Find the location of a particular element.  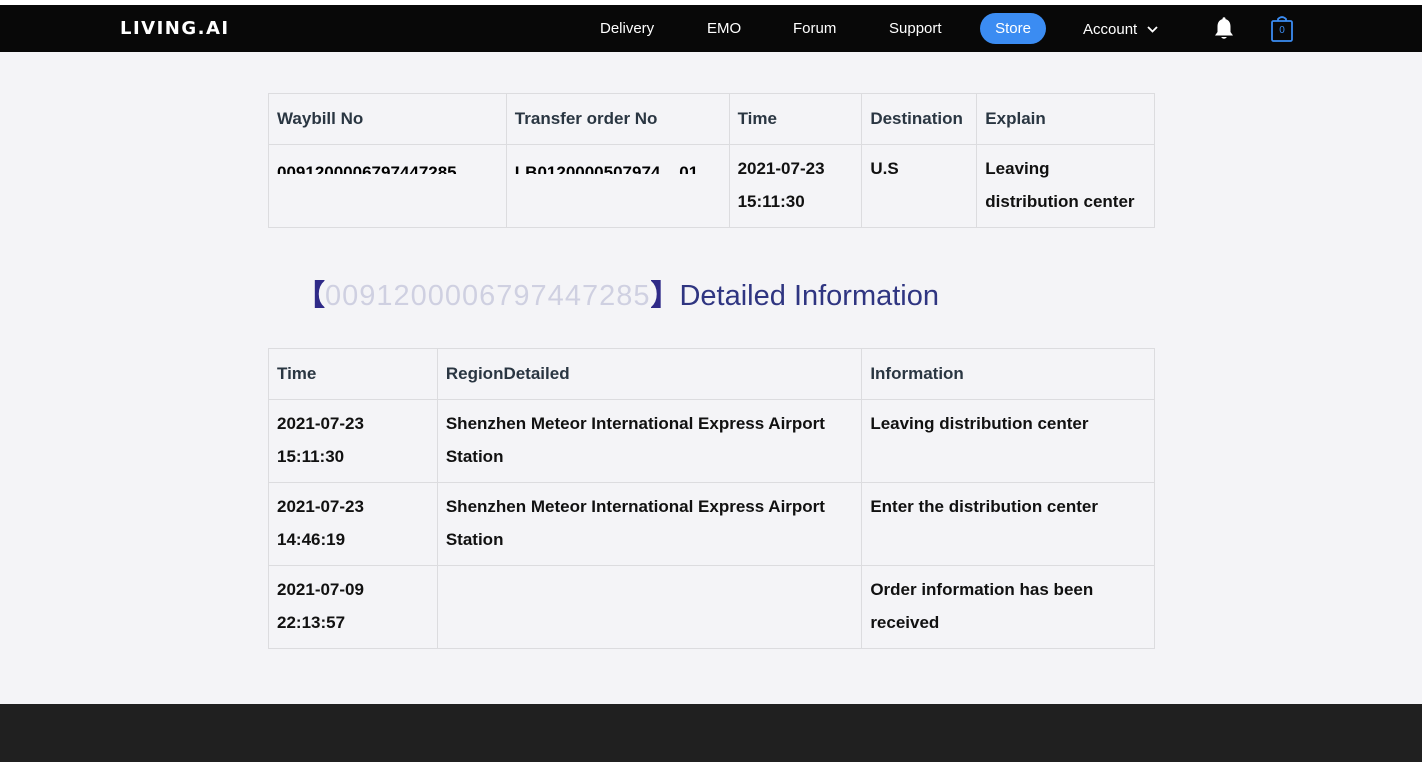

header-destination: Destination is located at coordinates (919, 119).